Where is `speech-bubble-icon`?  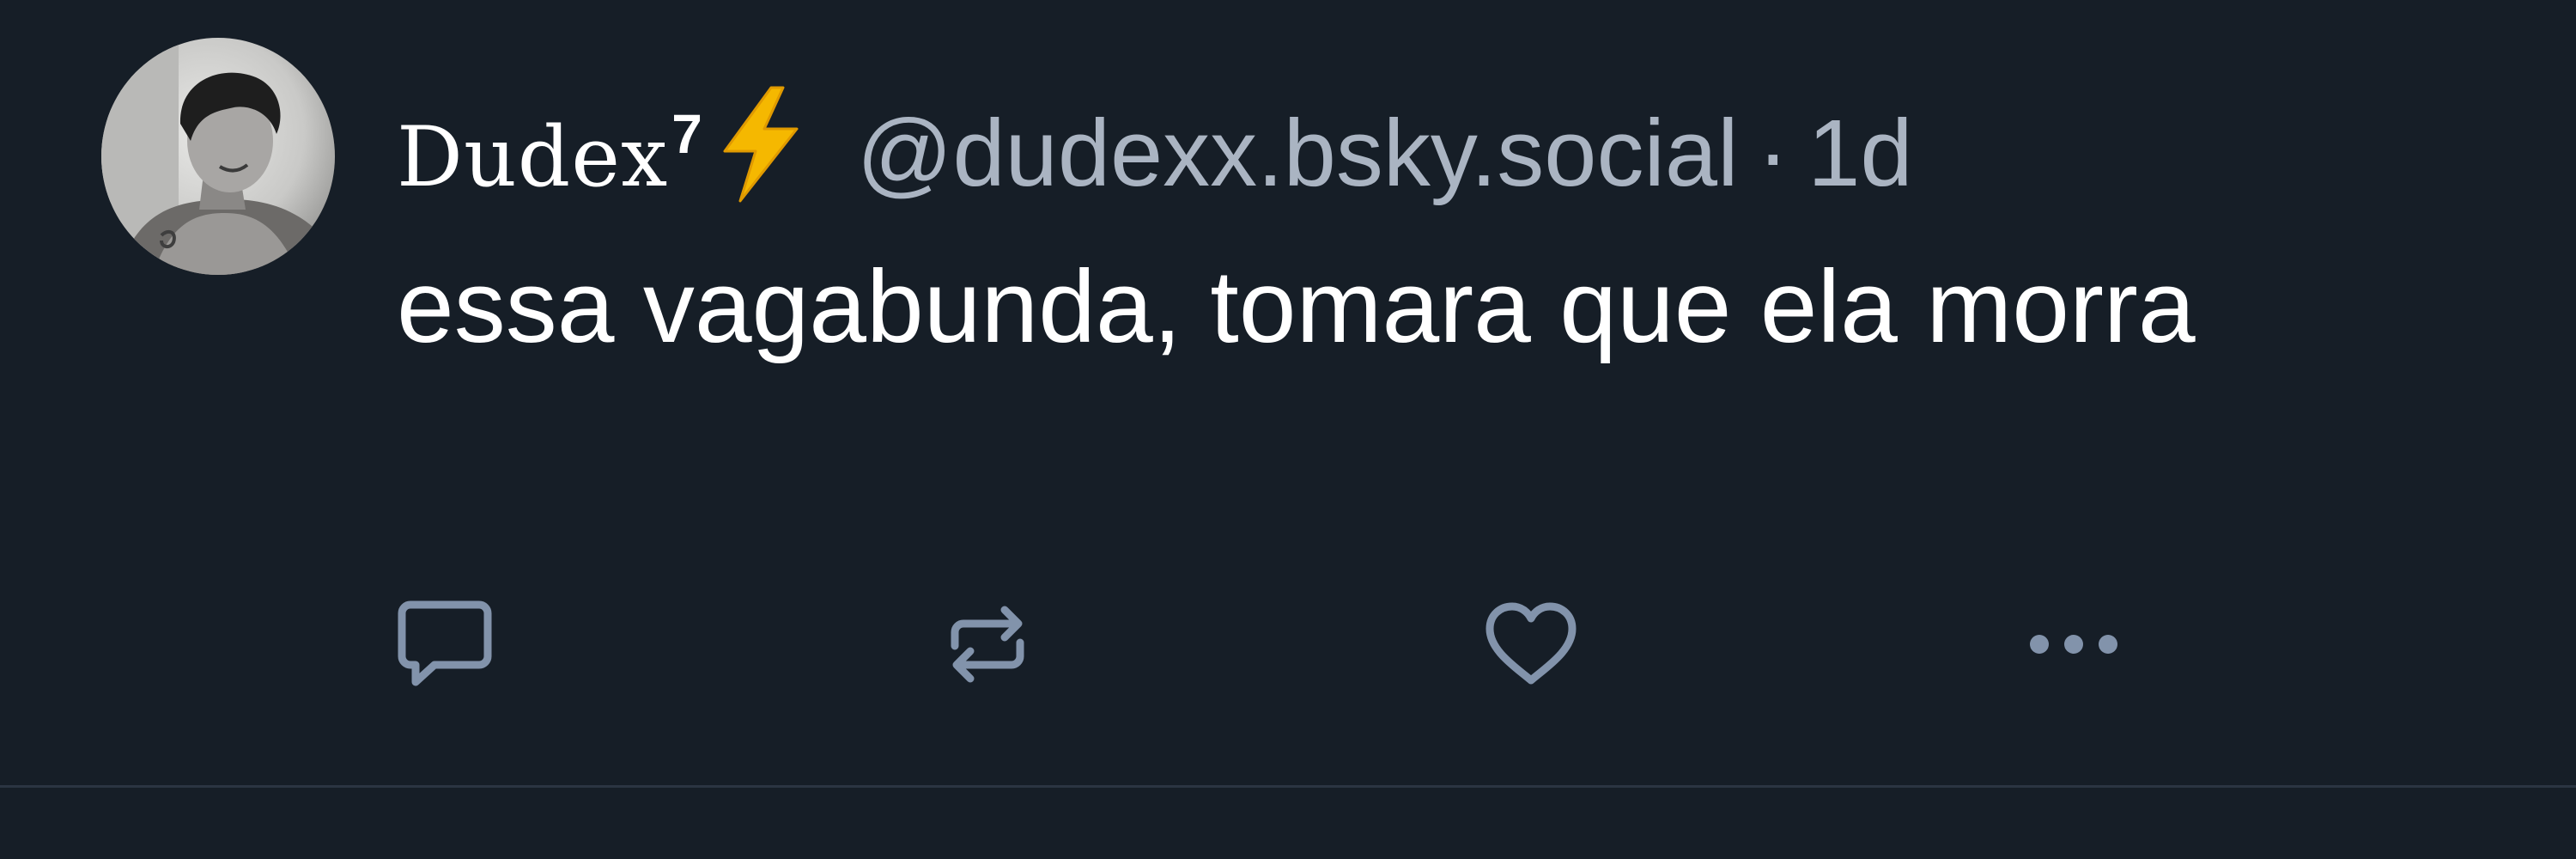
speech-bubble-icon is located at coordinates (445, 643).